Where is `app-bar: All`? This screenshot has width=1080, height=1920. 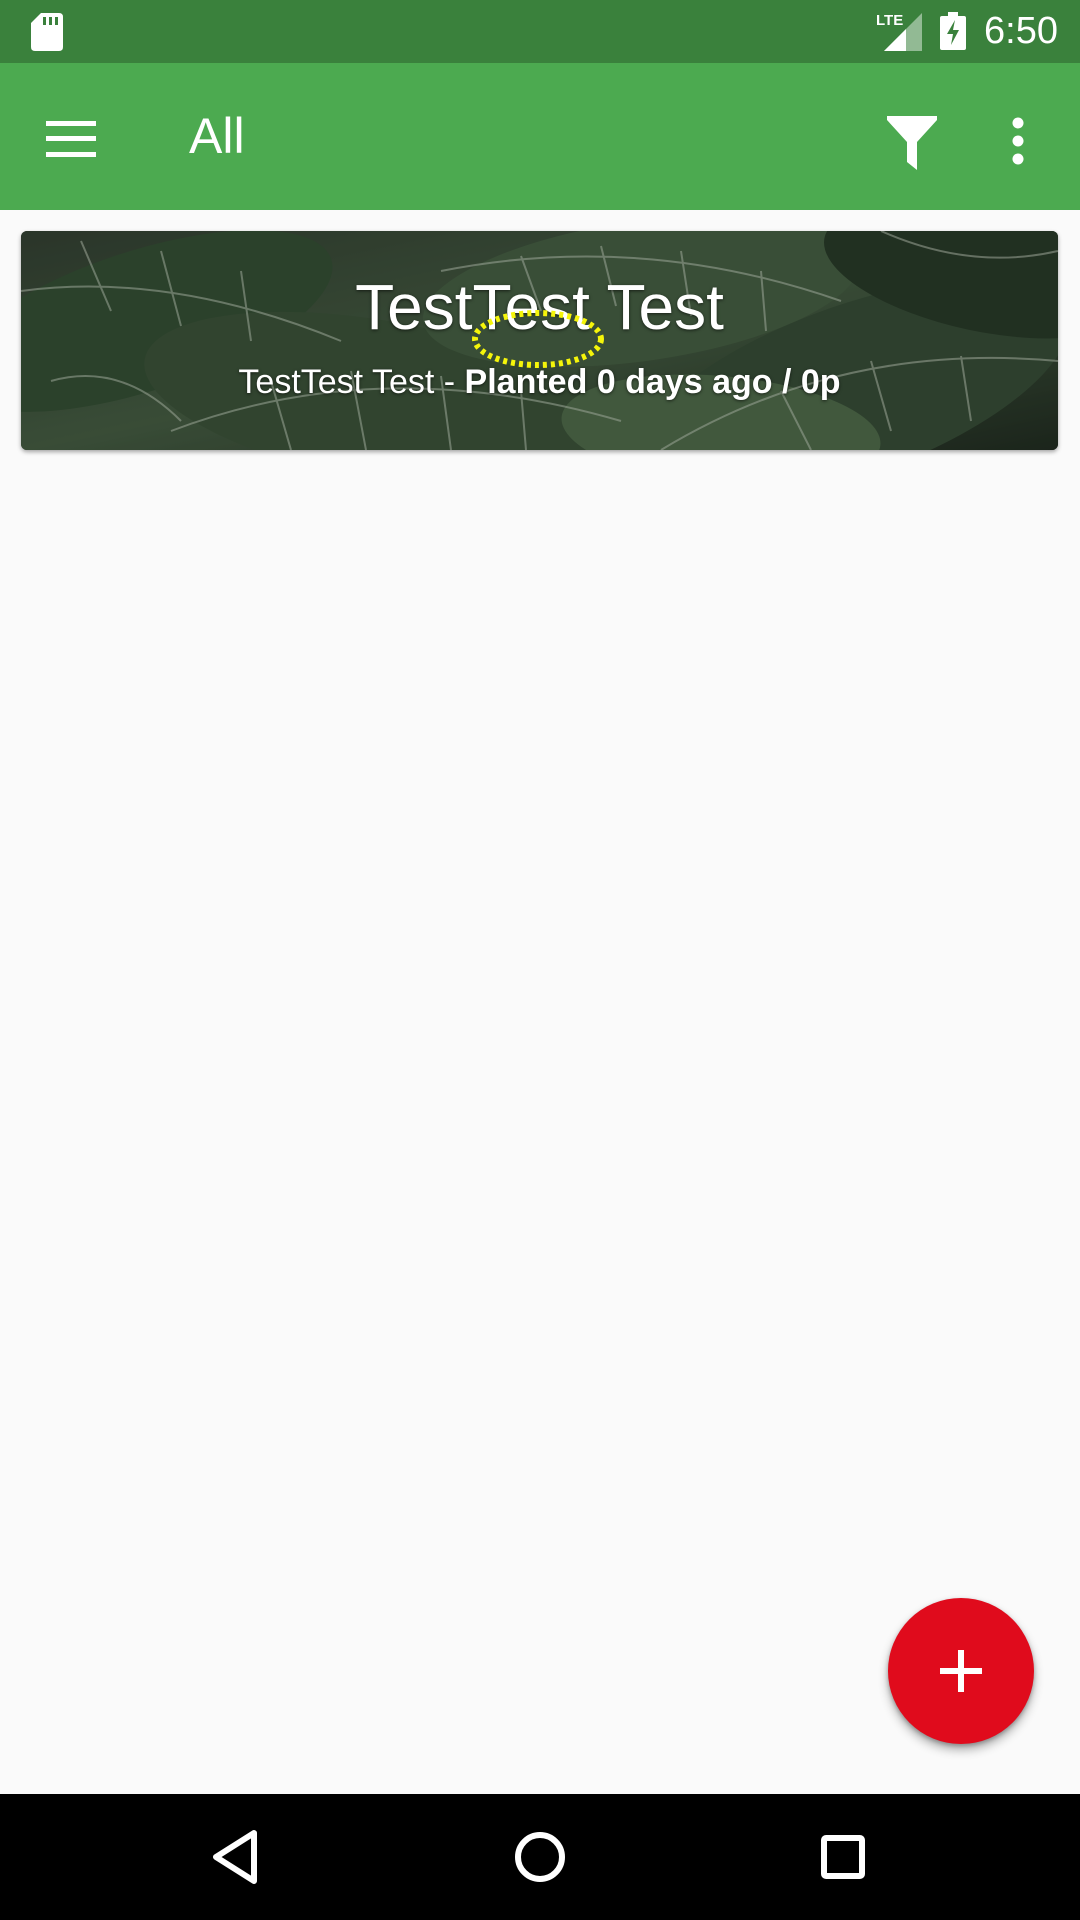 app-bar: All is located at coordinates (540, 136).